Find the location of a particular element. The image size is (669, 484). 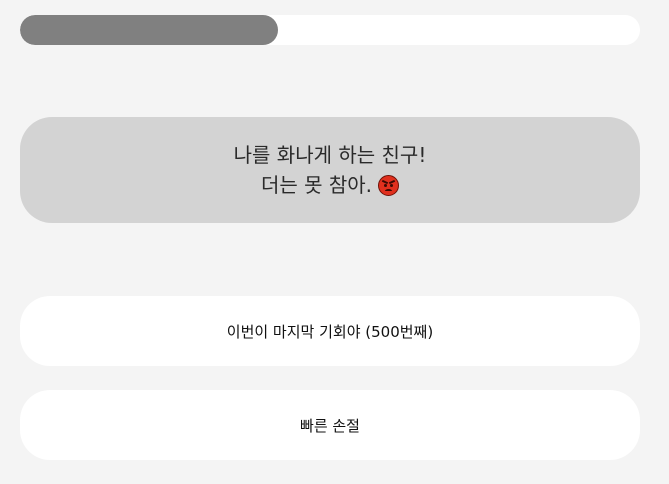

progress-bar is located at coordinates (330, 30).